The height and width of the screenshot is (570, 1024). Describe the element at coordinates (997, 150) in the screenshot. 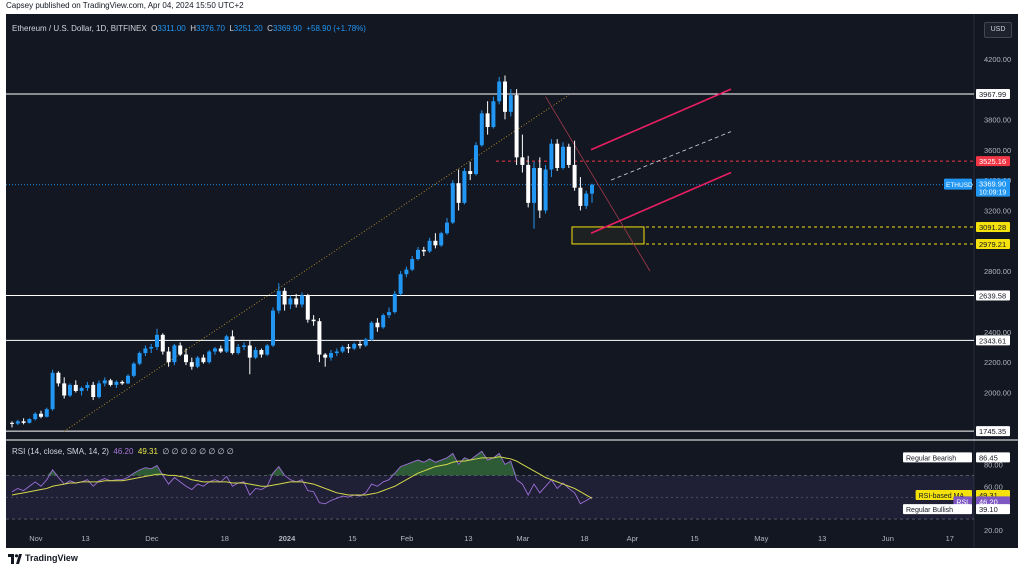

I see `price-tick-label: 3600.00` at that location.